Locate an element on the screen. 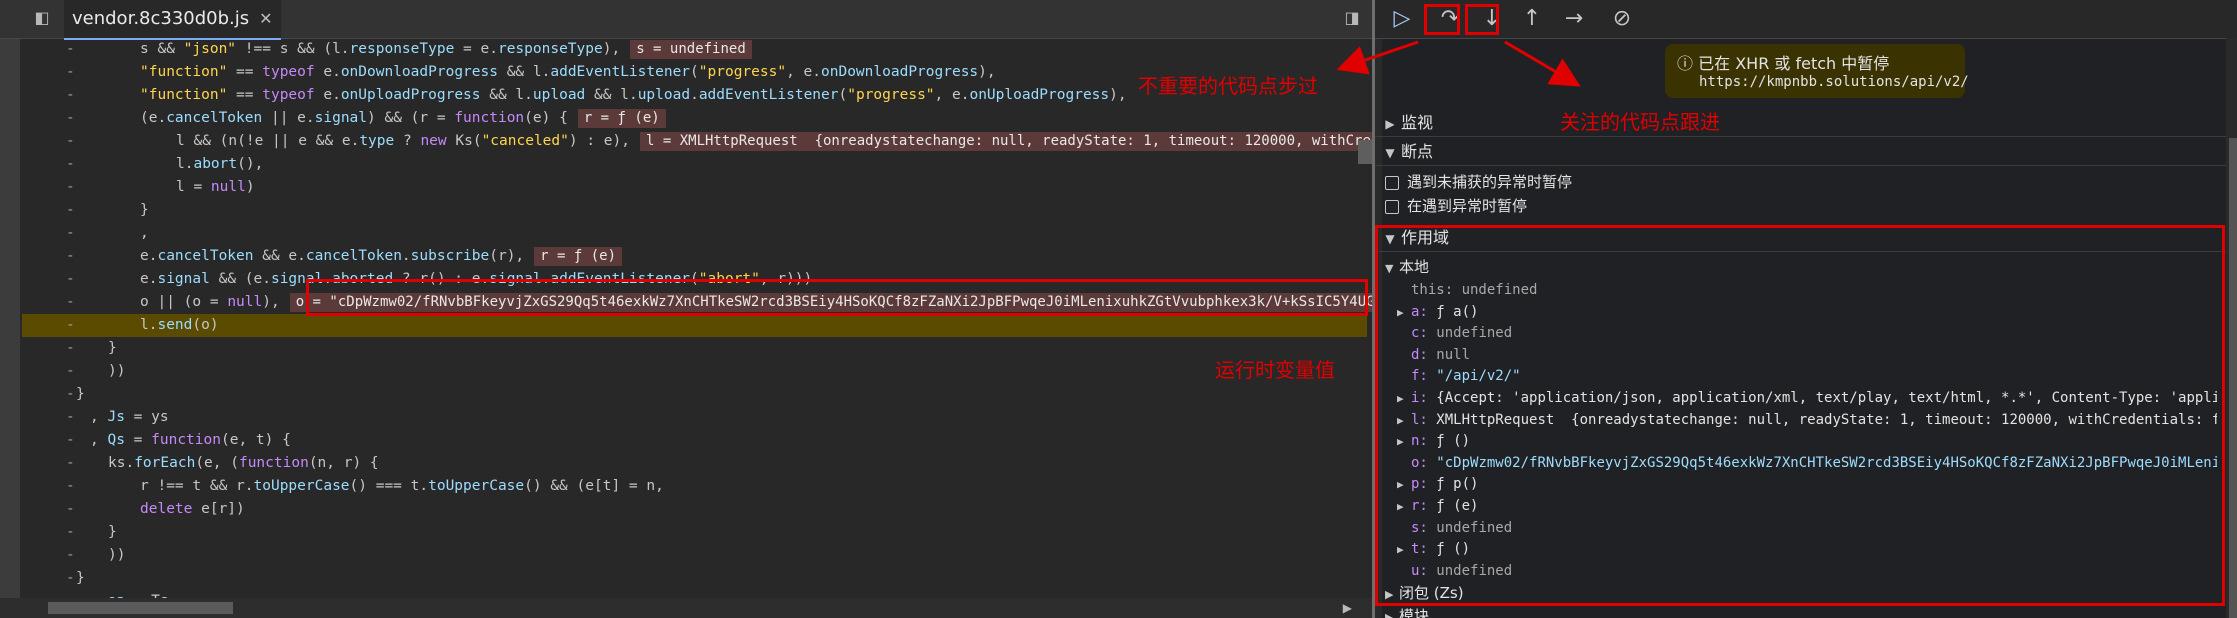 The height and width of the screenshot is (618, 2237). scroll-right-icon: ▶ is located at coordinates (1347, 608).